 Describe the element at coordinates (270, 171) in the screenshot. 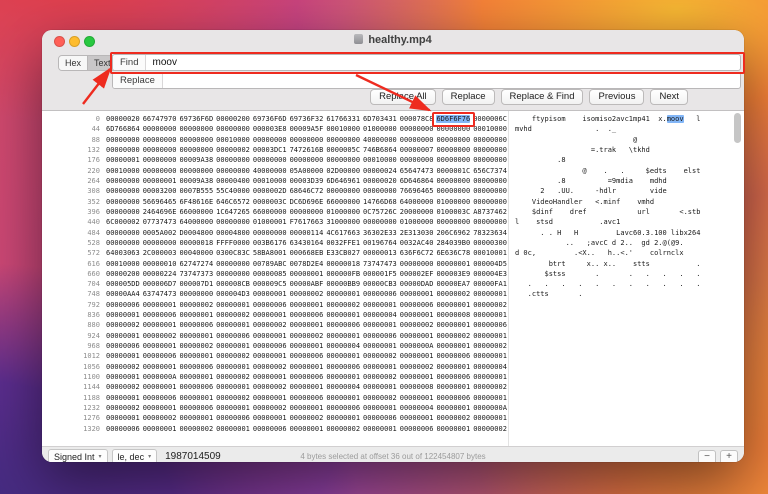

I see `hex-group: 40000000` at that location.